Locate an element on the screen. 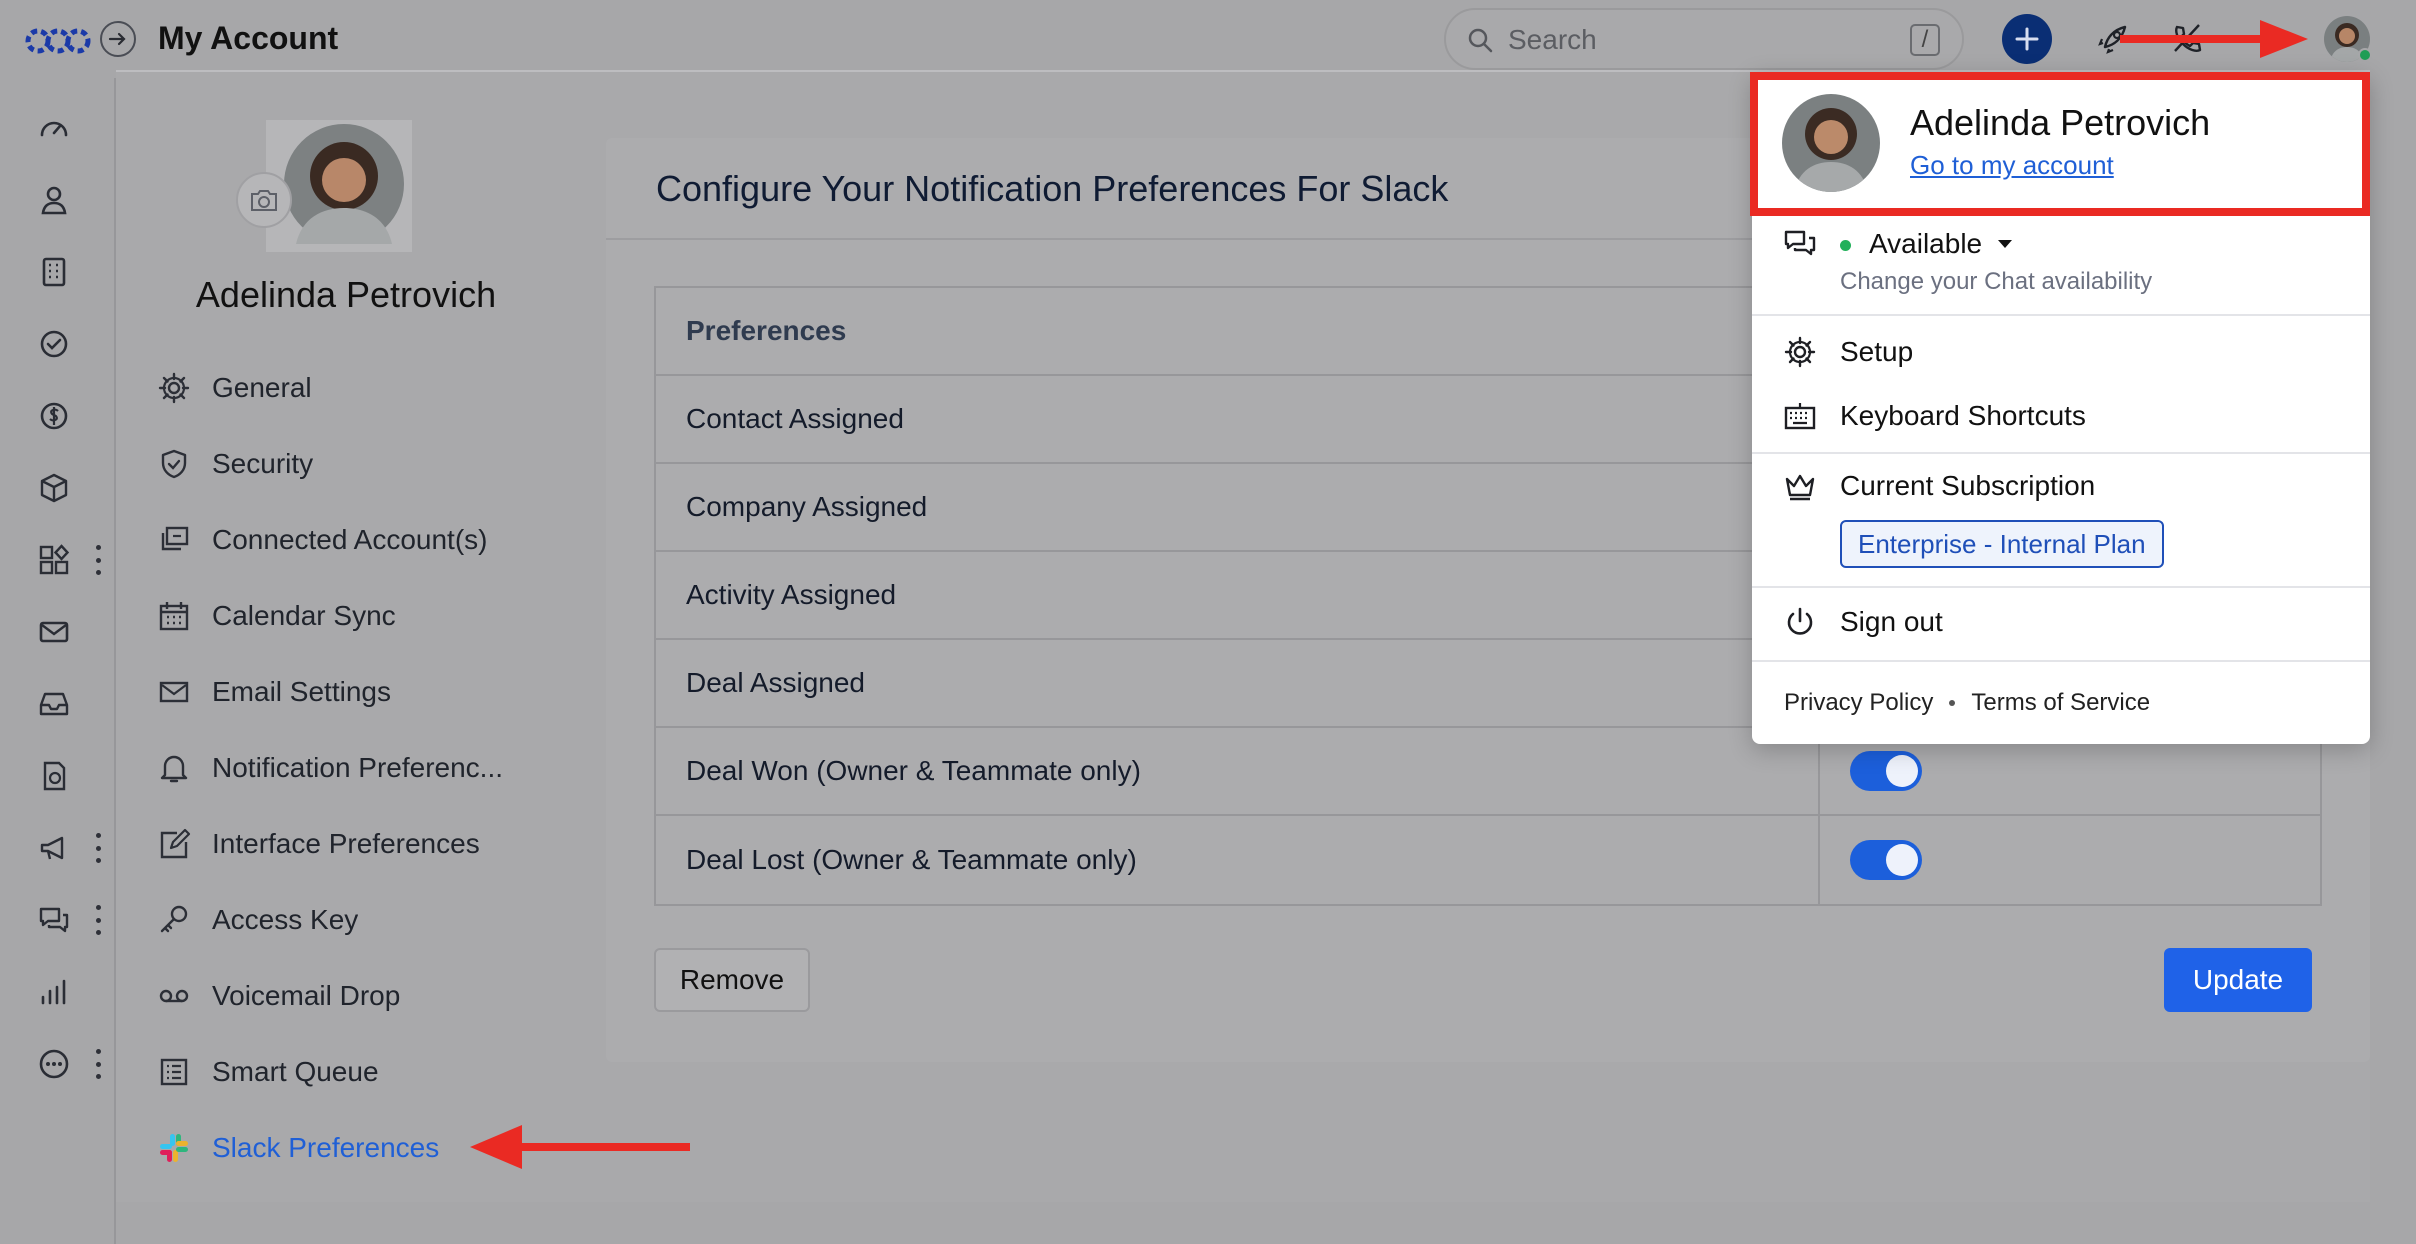 The height and width of the screenshot is (1244, 2416). annotation-arrow-left is located at coordinates (580, 1147).